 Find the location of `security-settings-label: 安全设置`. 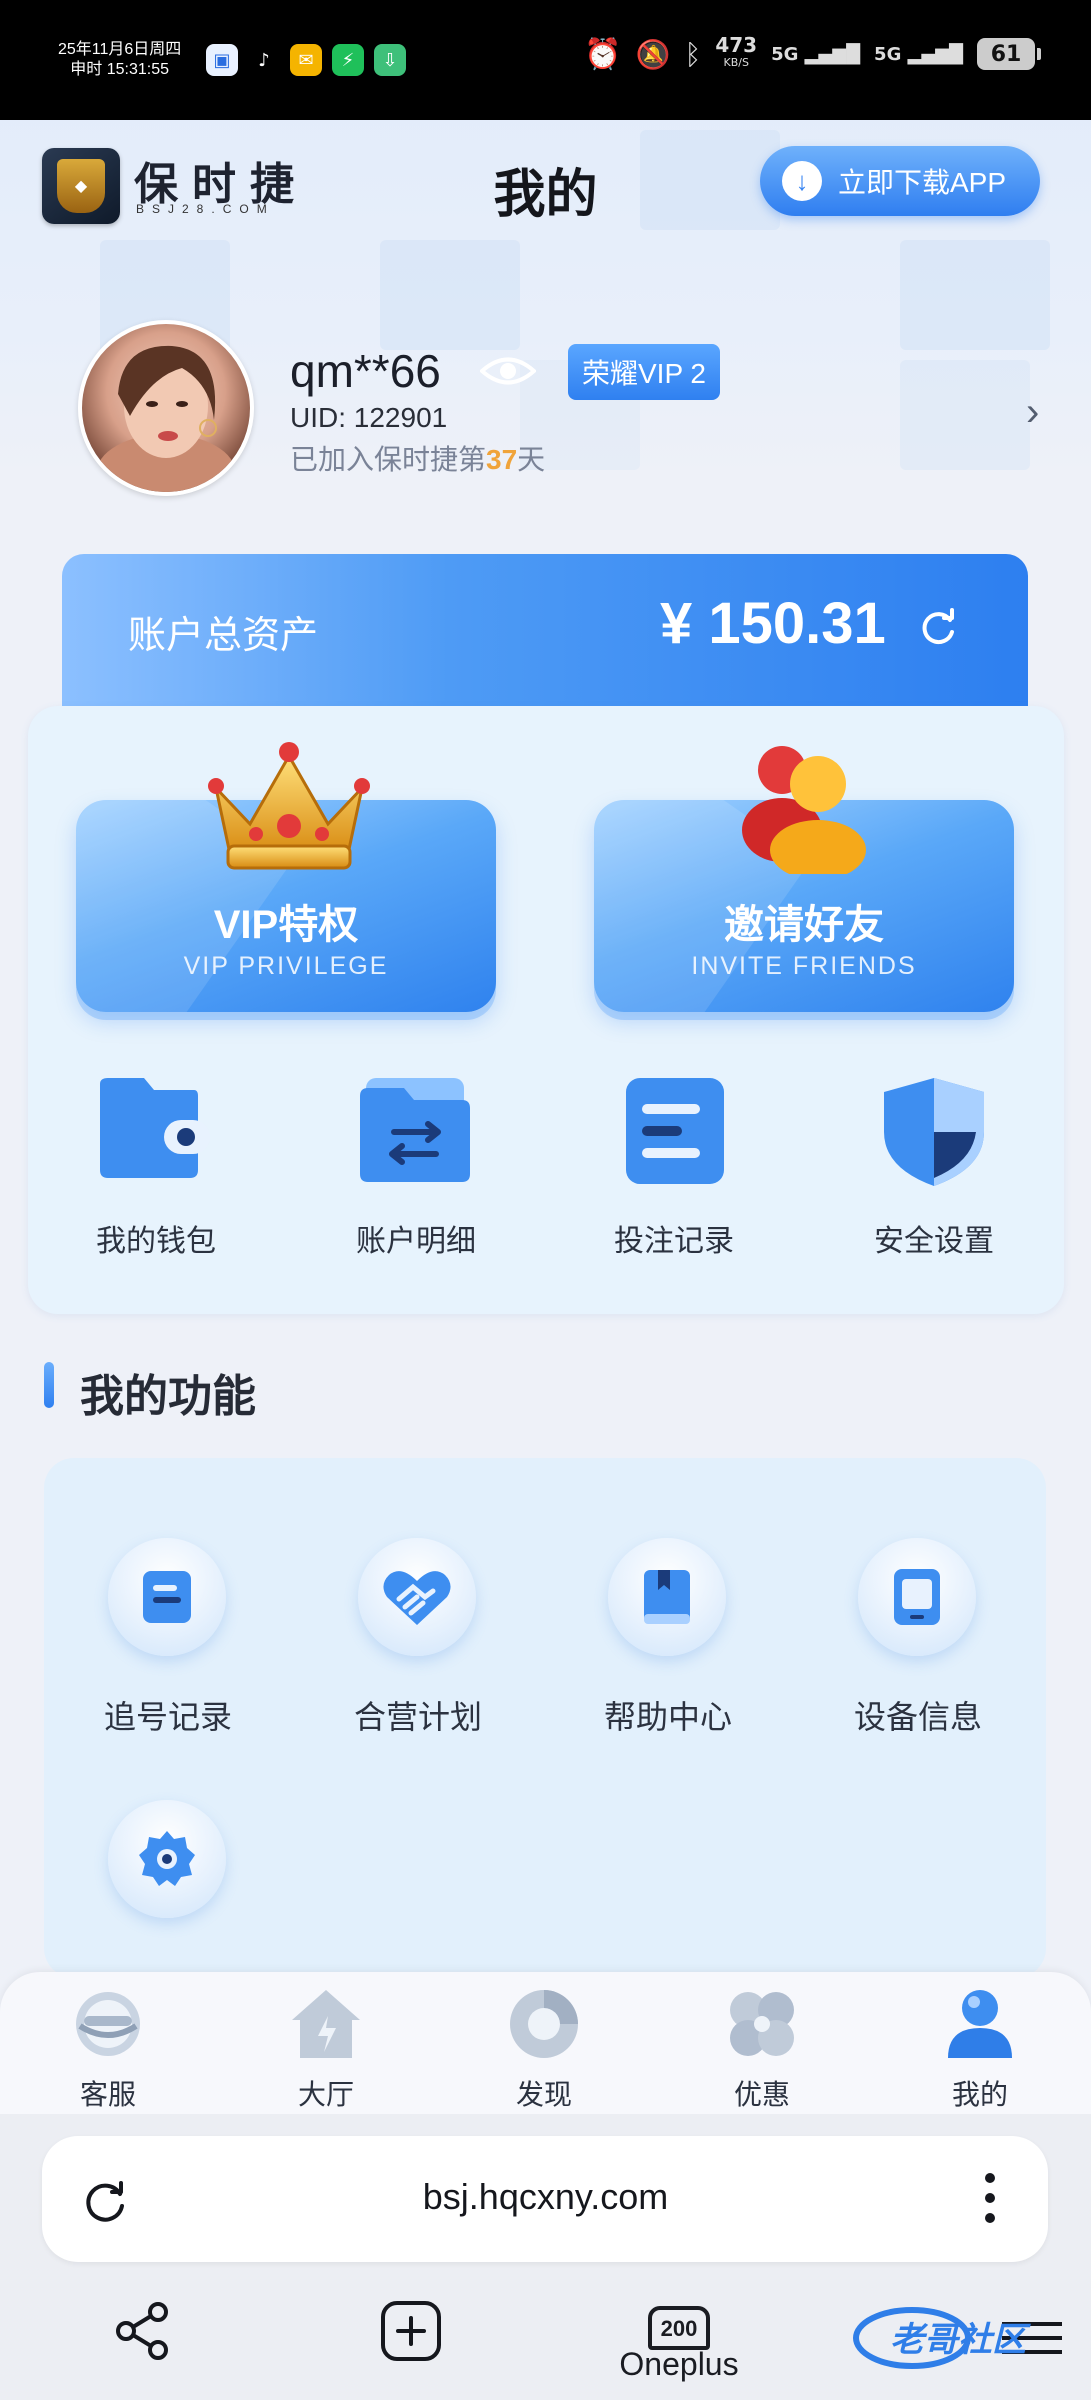

security-settings-label: 安全设置 is located at coordinates (934, 1241).